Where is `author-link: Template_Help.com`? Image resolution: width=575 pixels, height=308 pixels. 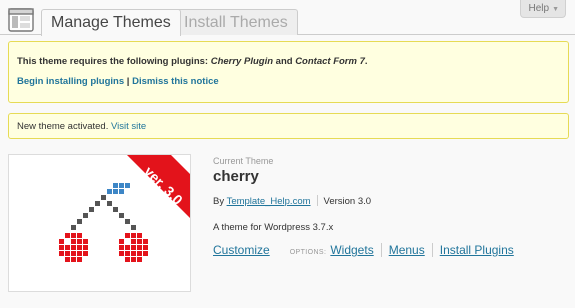
author-link: Template_Help.com is located at coordinates (269, 201).